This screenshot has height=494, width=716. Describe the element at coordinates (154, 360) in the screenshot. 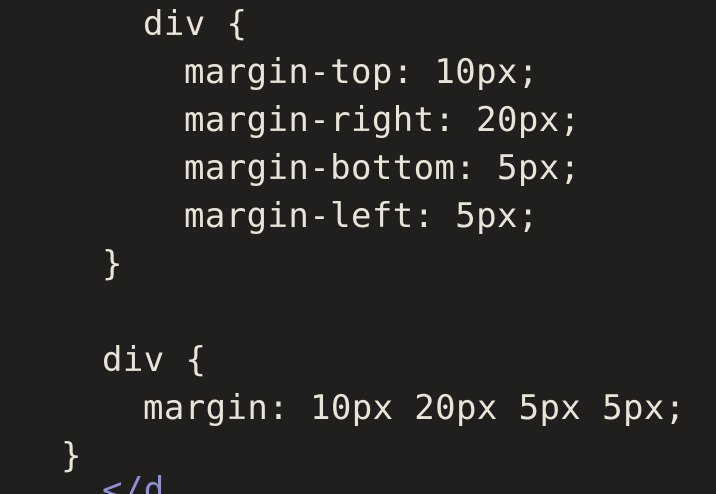

I see `code-line-7: div {` at that location.